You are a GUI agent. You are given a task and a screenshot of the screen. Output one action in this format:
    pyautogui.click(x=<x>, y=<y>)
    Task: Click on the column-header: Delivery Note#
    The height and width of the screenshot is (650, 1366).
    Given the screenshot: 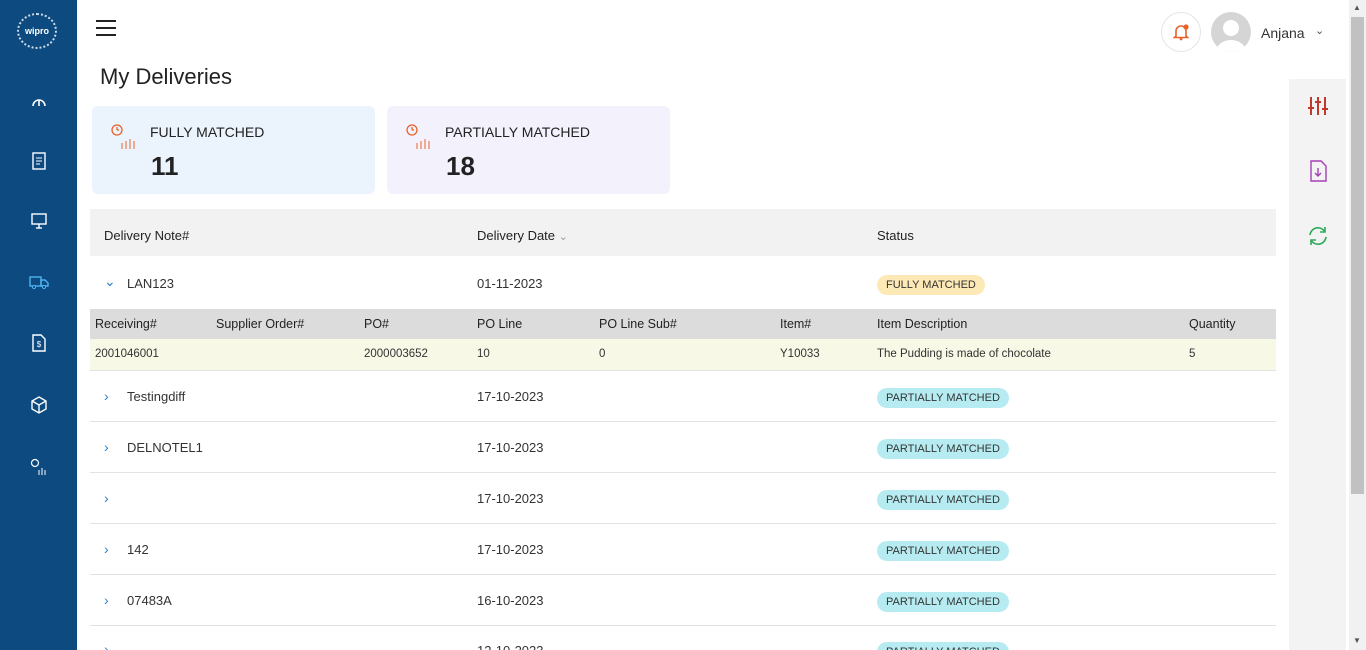 What is the action you would take?
    pyautogui.click(x=146, y=235)
    